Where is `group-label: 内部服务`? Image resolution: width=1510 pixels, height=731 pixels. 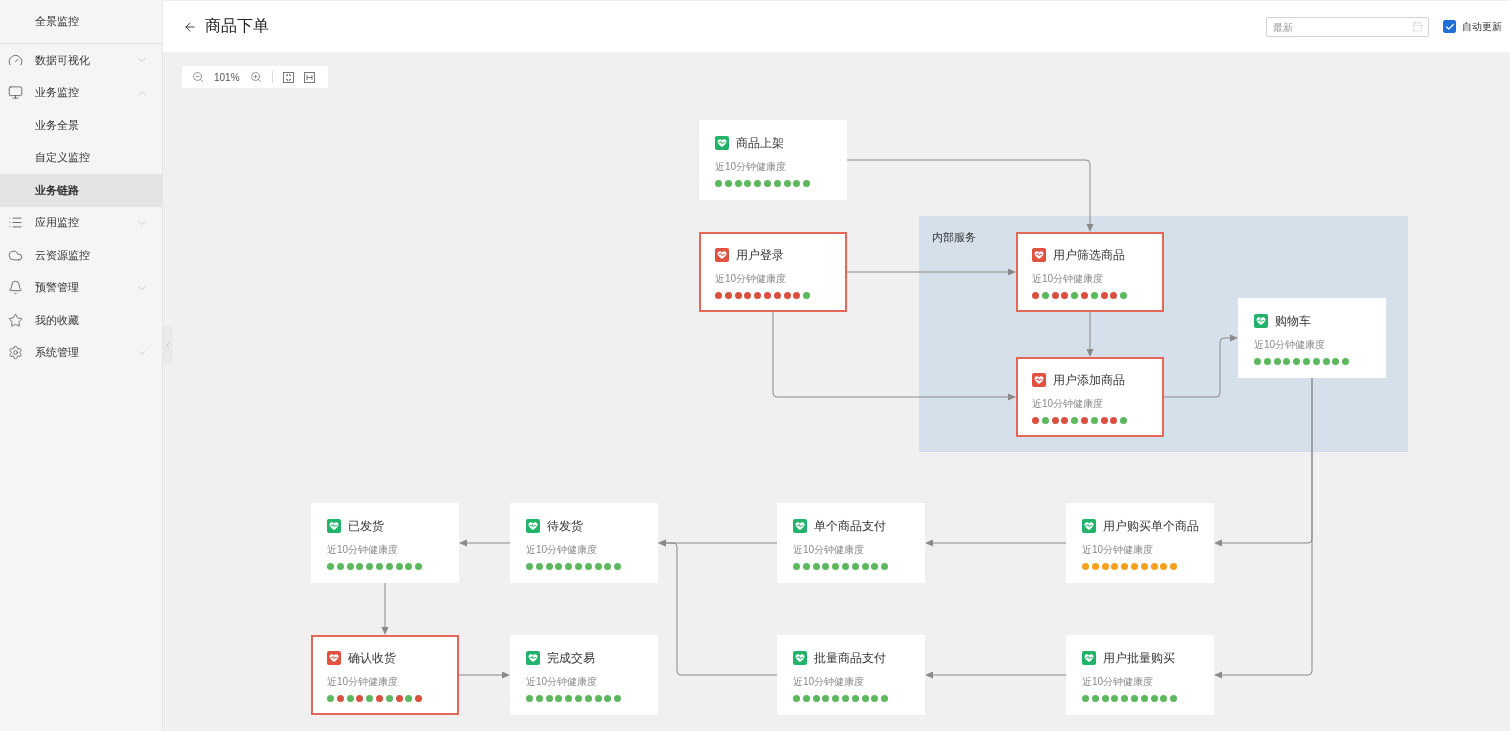
group-label: 内部服务 is located at coordinates (954, 237).